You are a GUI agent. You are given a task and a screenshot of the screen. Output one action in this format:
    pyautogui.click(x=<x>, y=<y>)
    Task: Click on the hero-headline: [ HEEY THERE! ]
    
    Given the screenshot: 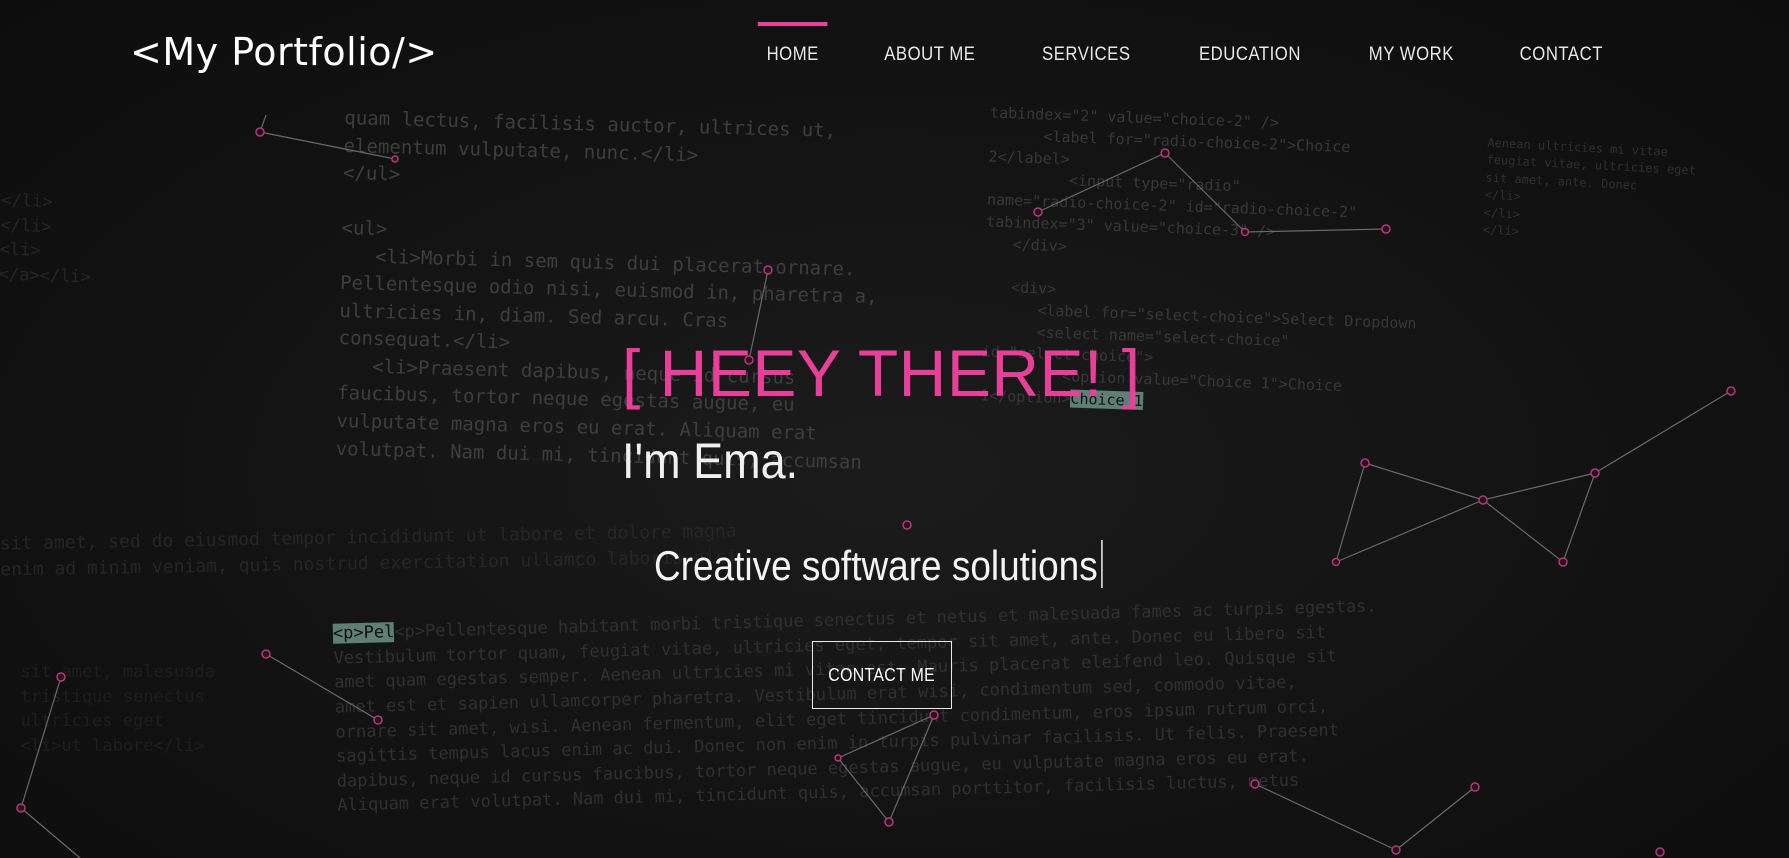 What is the action you would take?
    pyautogui.click(x=881, y=373)
    